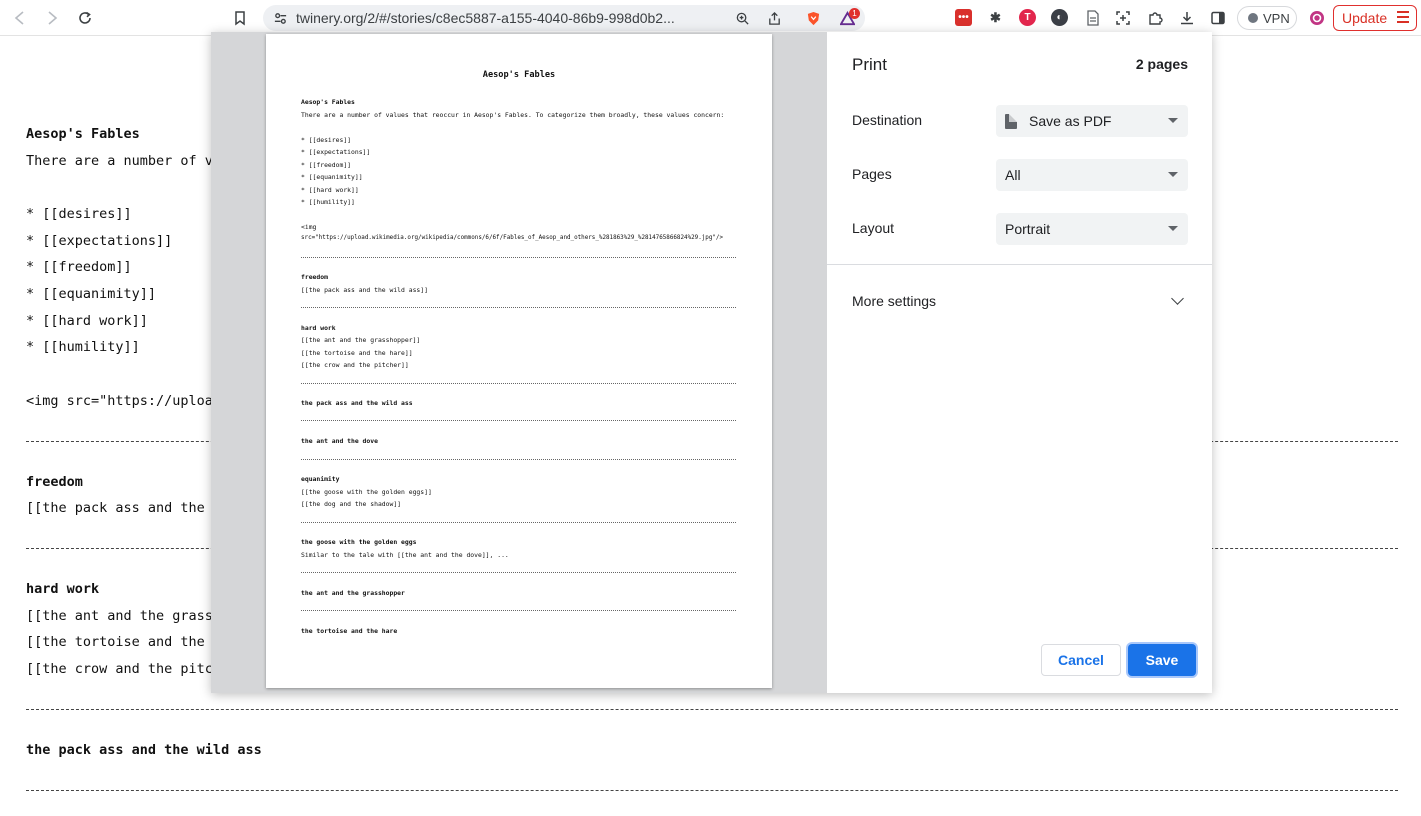 This screenshot has height=816, width=1421. Describe the element at coordinates (326, 140) in the screenshot. I see `preview-list-item: * [[desires]]` at that location.